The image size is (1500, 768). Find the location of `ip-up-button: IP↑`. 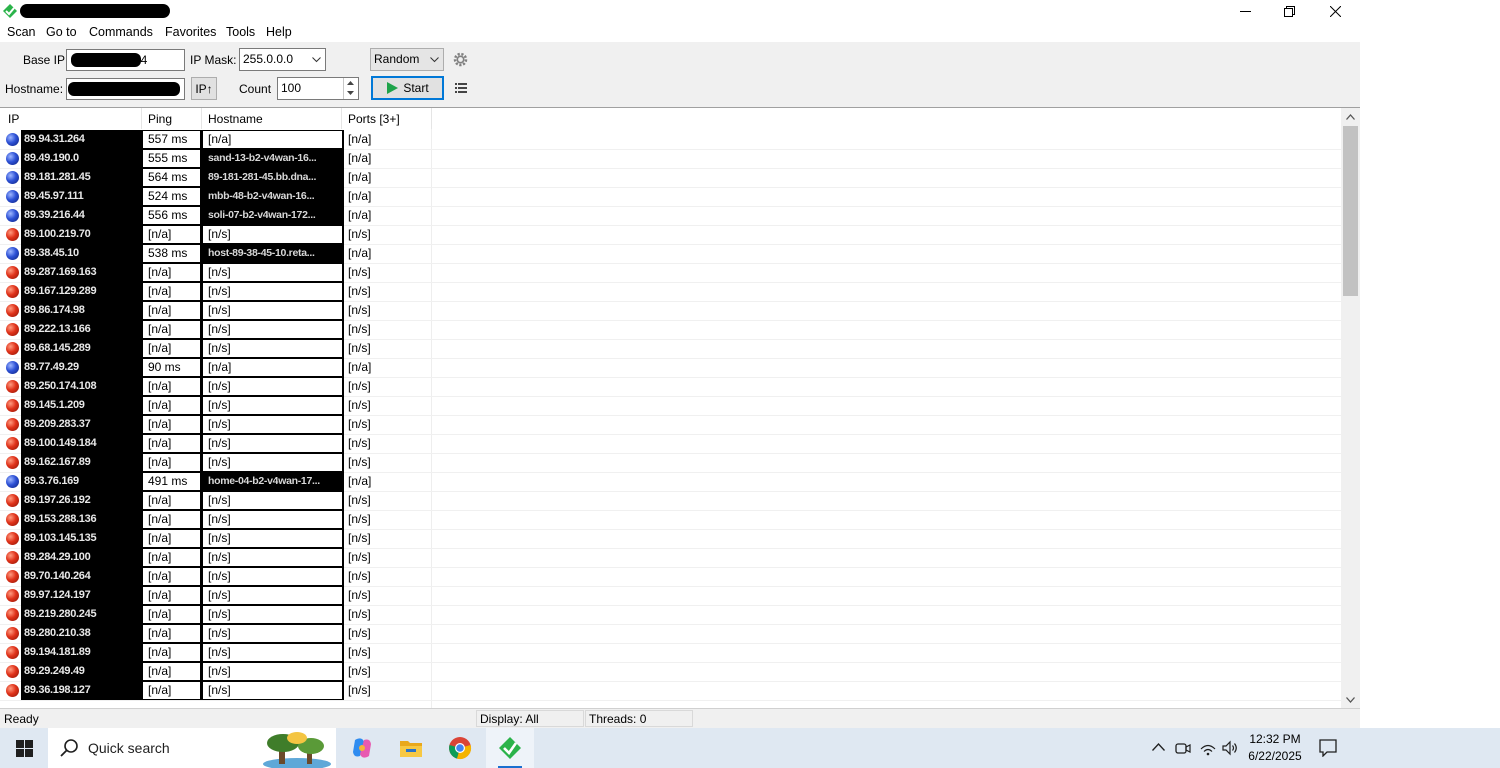

ip-up-button: IP↑ is located at coordinates (204, 88).